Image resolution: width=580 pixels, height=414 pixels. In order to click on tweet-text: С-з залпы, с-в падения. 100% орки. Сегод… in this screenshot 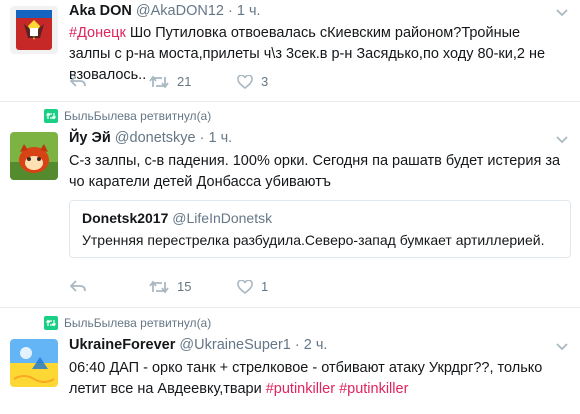, I will do `click(315, 171)`.